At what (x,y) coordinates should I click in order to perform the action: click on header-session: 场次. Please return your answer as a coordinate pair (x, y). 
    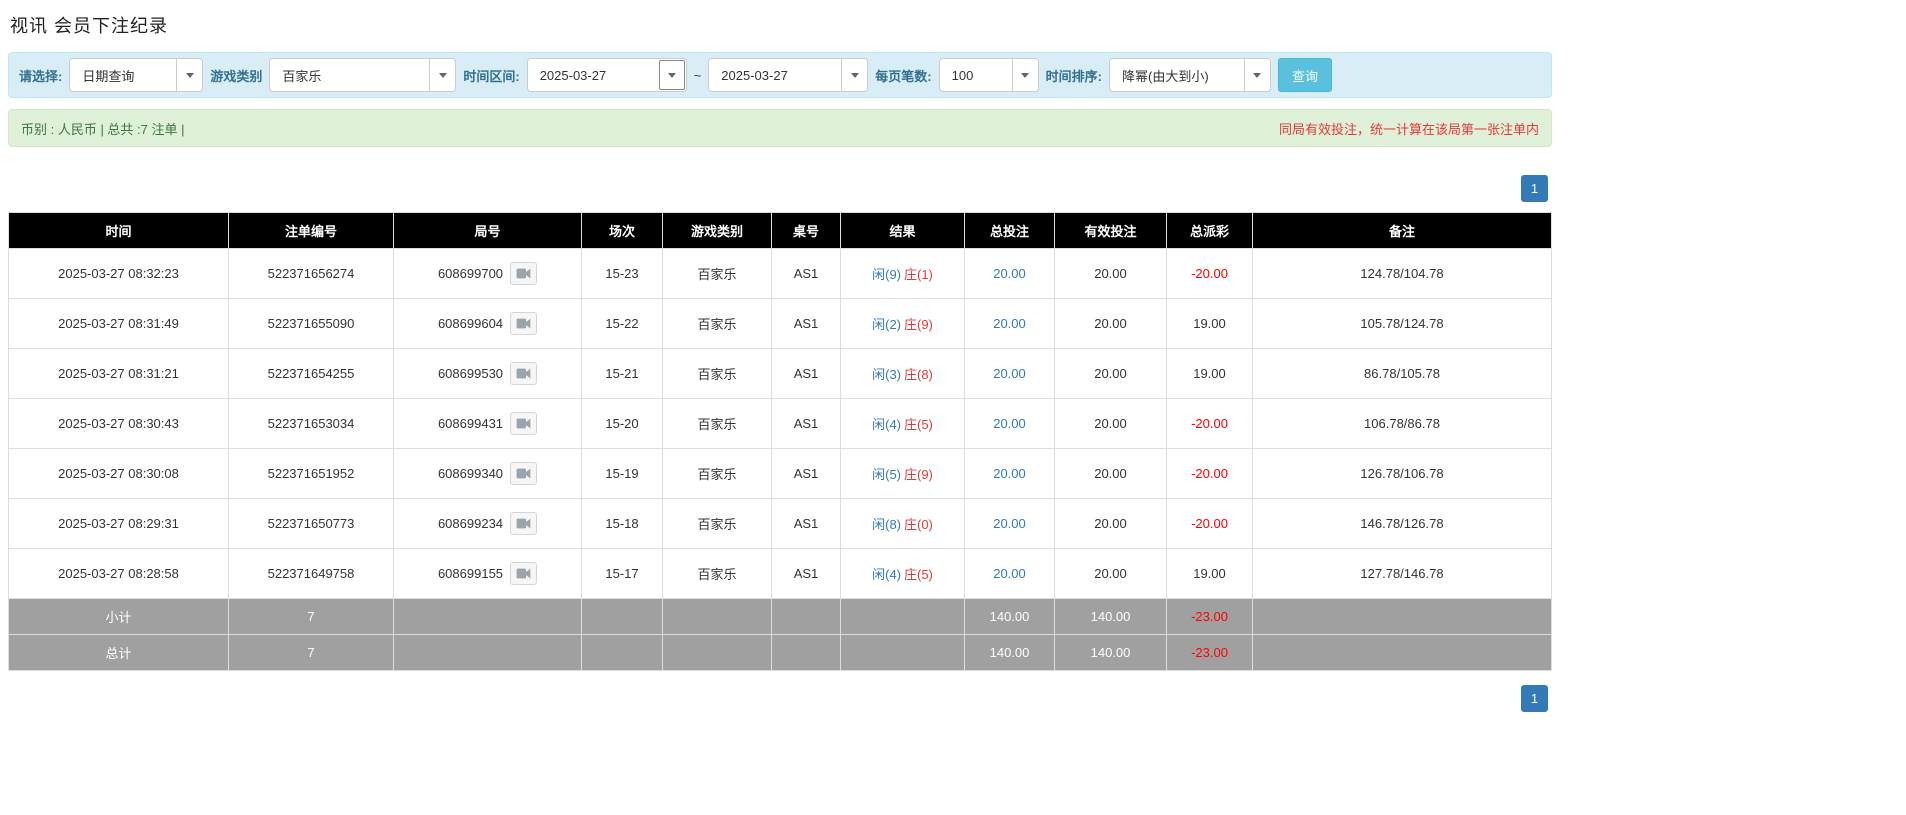
    Looking at the image, I should click on (622, 230).